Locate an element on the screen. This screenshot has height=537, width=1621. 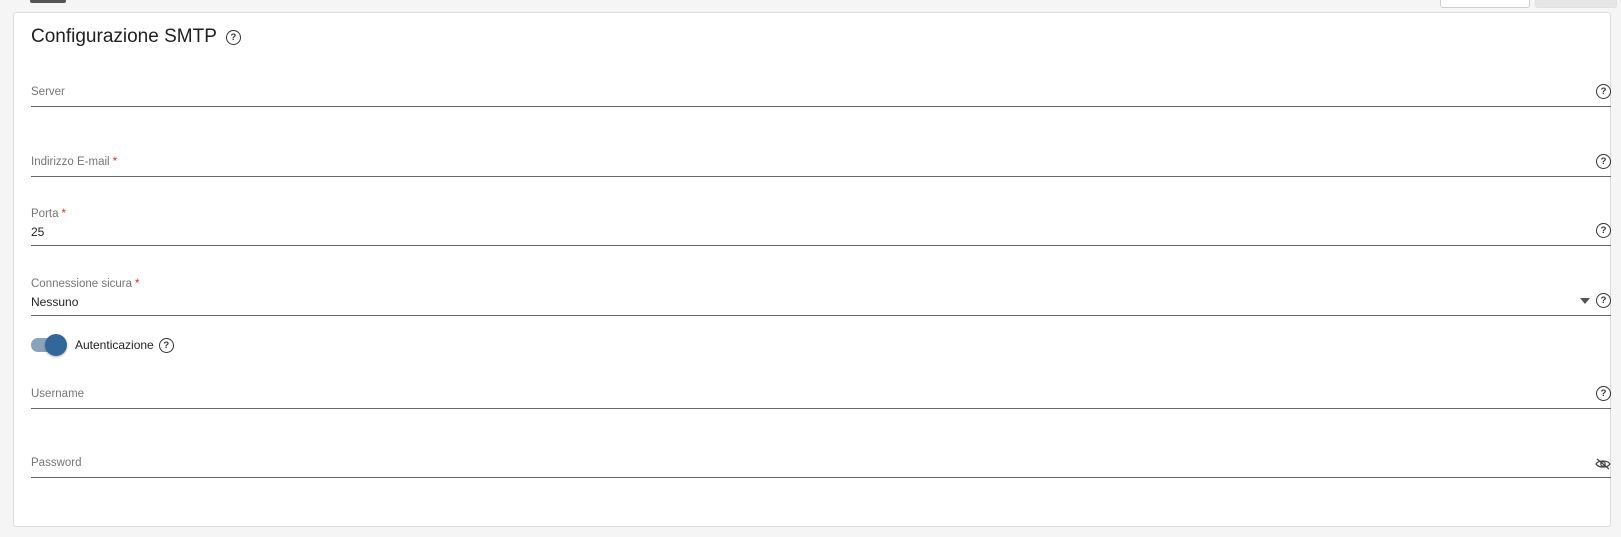
server-field: Server ? is located at coordinates (821, 81).